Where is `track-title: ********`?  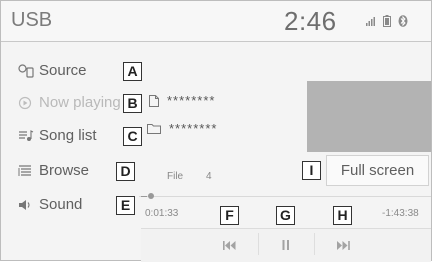
track-title: ******** is located at coordinates (191, 100).